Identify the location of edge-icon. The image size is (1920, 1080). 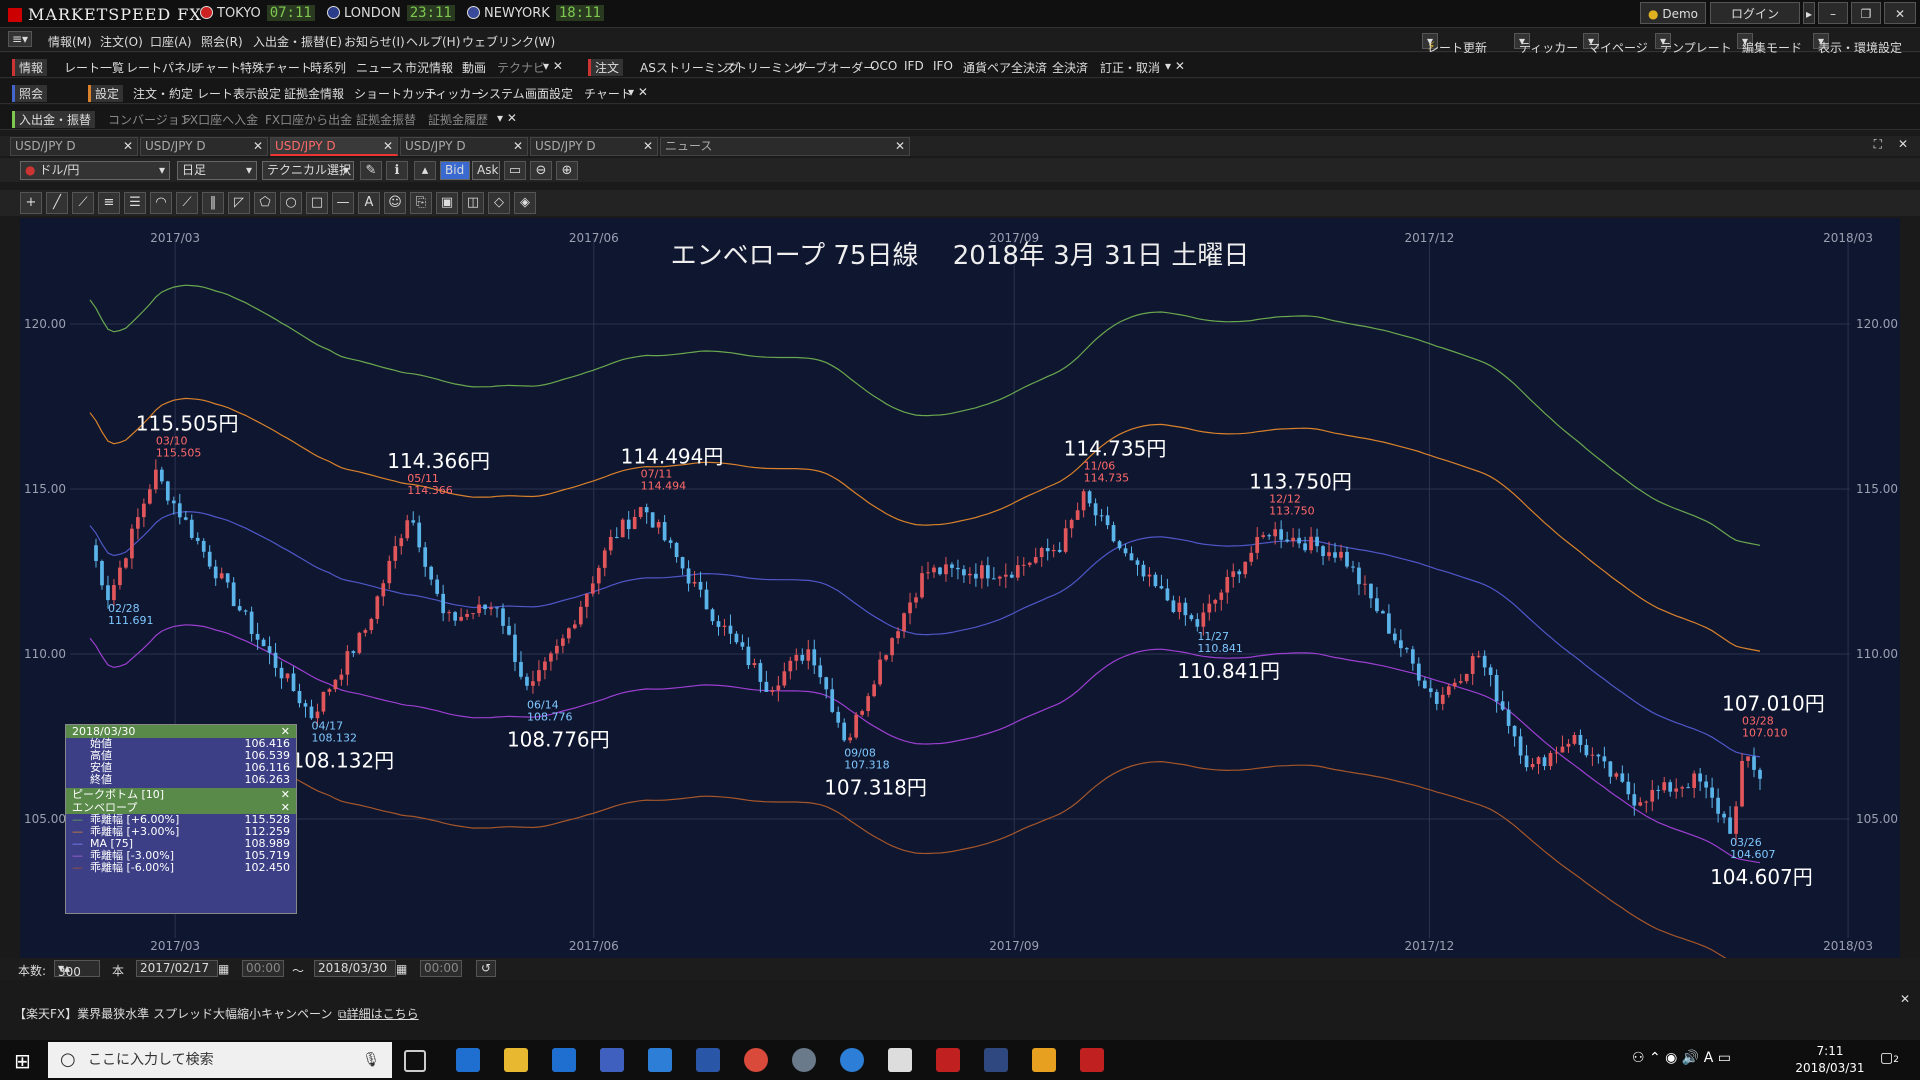
(852, 1060).